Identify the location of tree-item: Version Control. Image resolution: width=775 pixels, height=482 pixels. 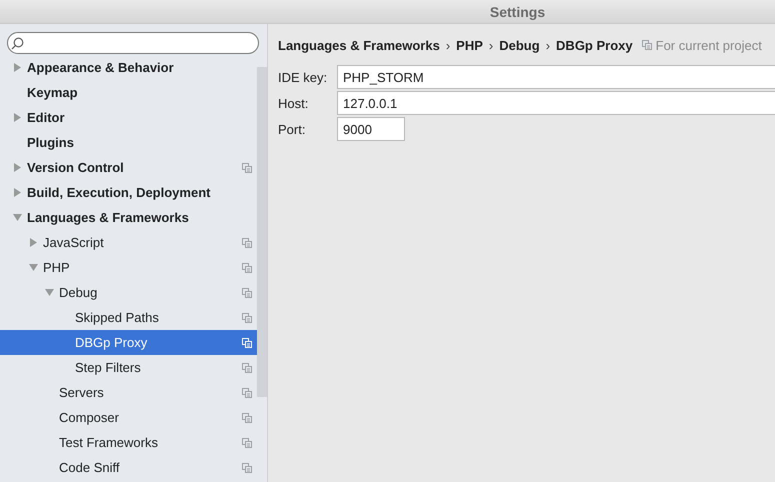
(128, 167).